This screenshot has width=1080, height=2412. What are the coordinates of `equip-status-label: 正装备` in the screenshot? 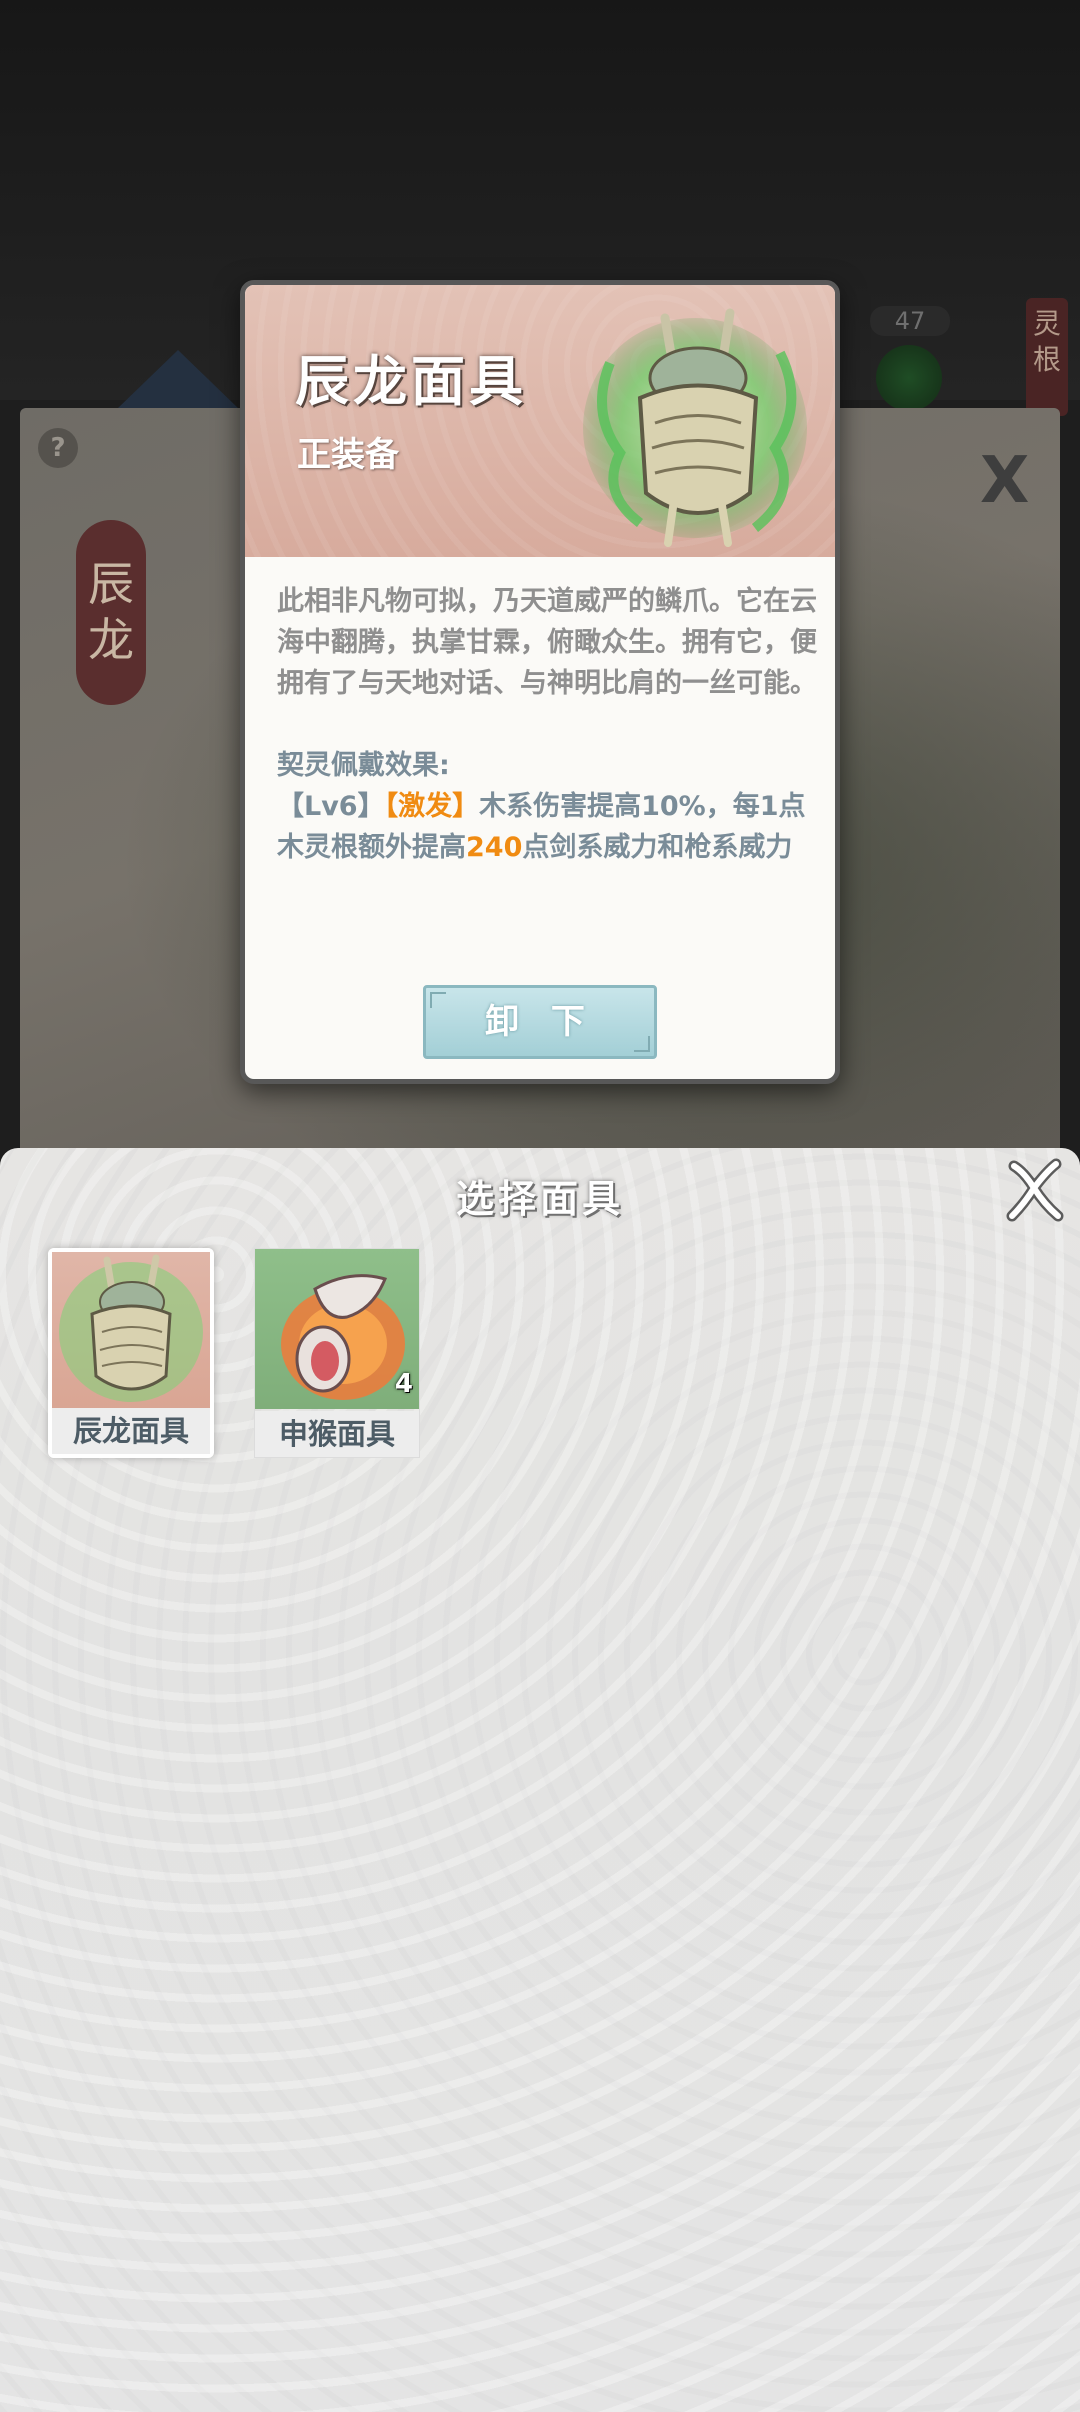 It's located at (348, 455).